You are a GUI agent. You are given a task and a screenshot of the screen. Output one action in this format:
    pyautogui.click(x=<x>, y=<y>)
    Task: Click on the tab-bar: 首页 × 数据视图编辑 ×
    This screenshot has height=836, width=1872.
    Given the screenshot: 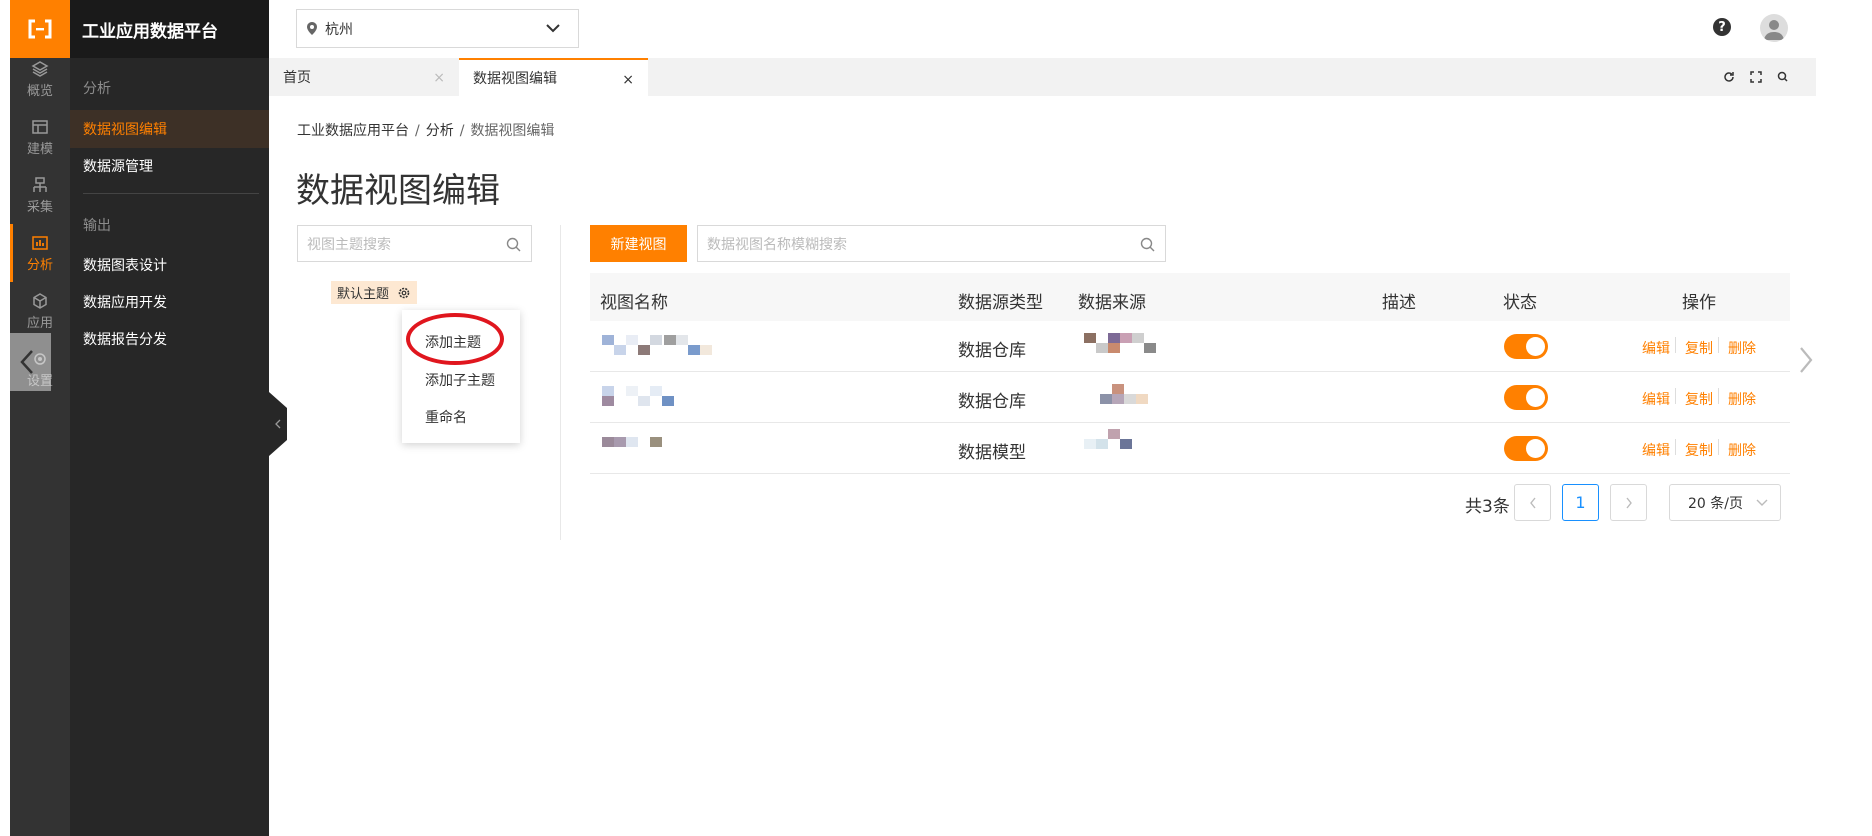 What is the action you would take?
    pyautogui.click(x=1042, y=77)
    